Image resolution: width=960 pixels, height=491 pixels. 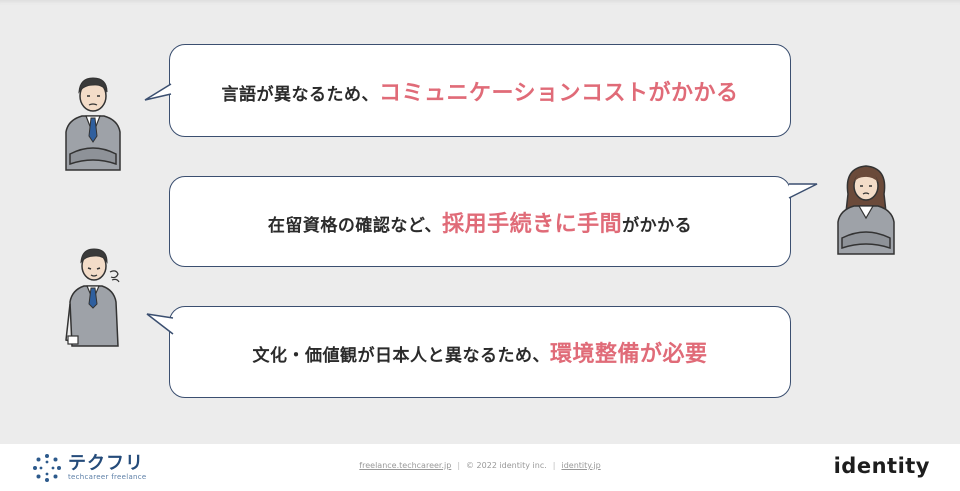 I want to click on identity-logo: identity, so click(x=882, y=466).